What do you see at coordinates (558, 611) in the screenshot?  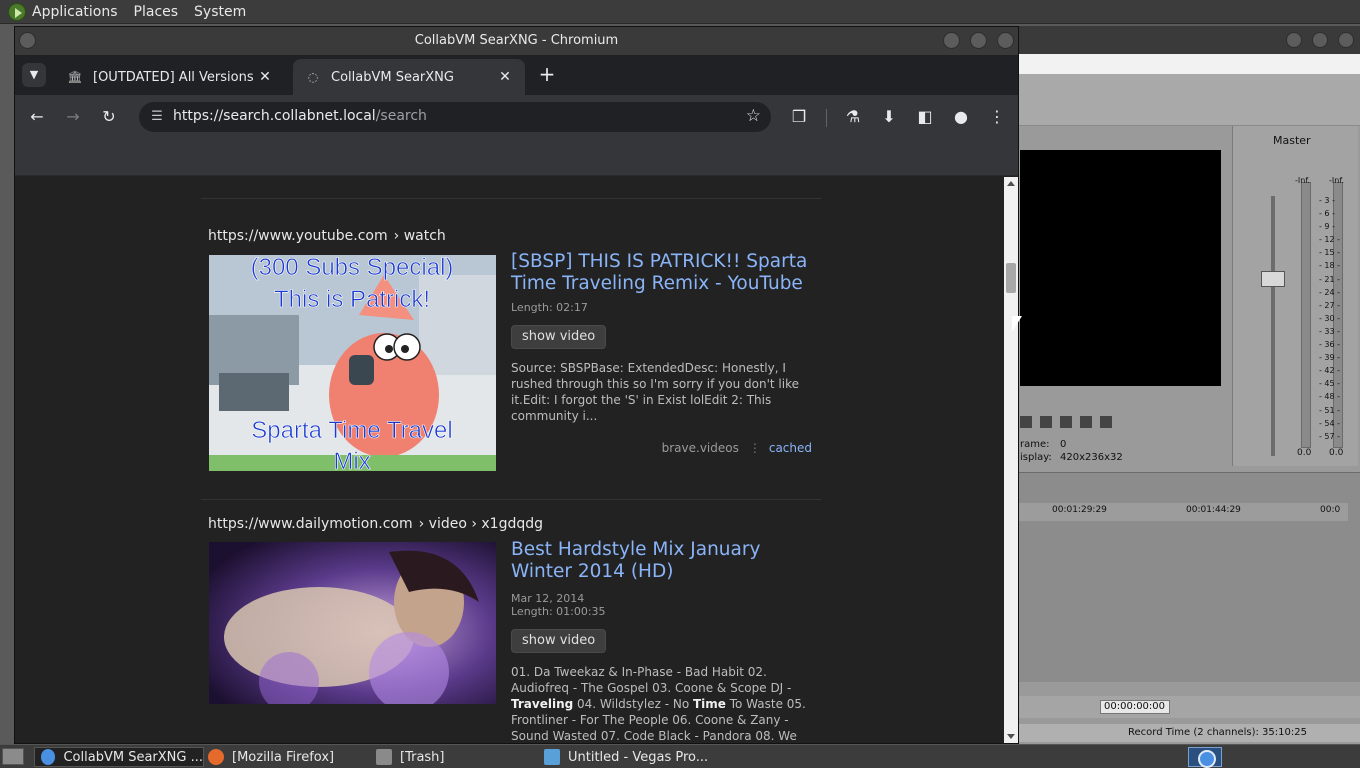 I see `result-length: Length: 01:00:35` at bounding box center [558, 611].